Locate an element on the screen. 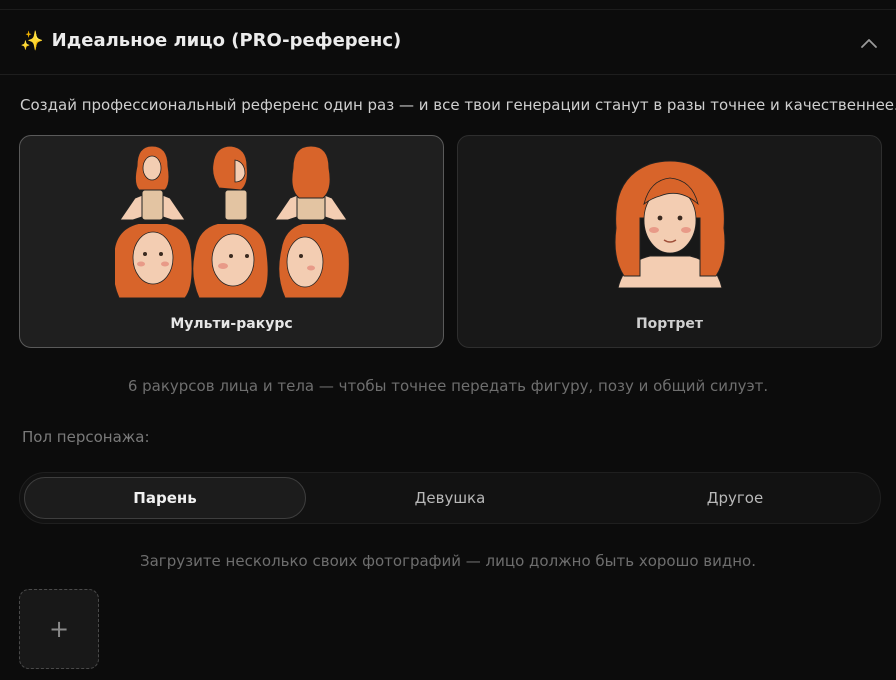 The image size is (896, 680). gender-label: Пол персонажа: is located at coordinates (86, 437).